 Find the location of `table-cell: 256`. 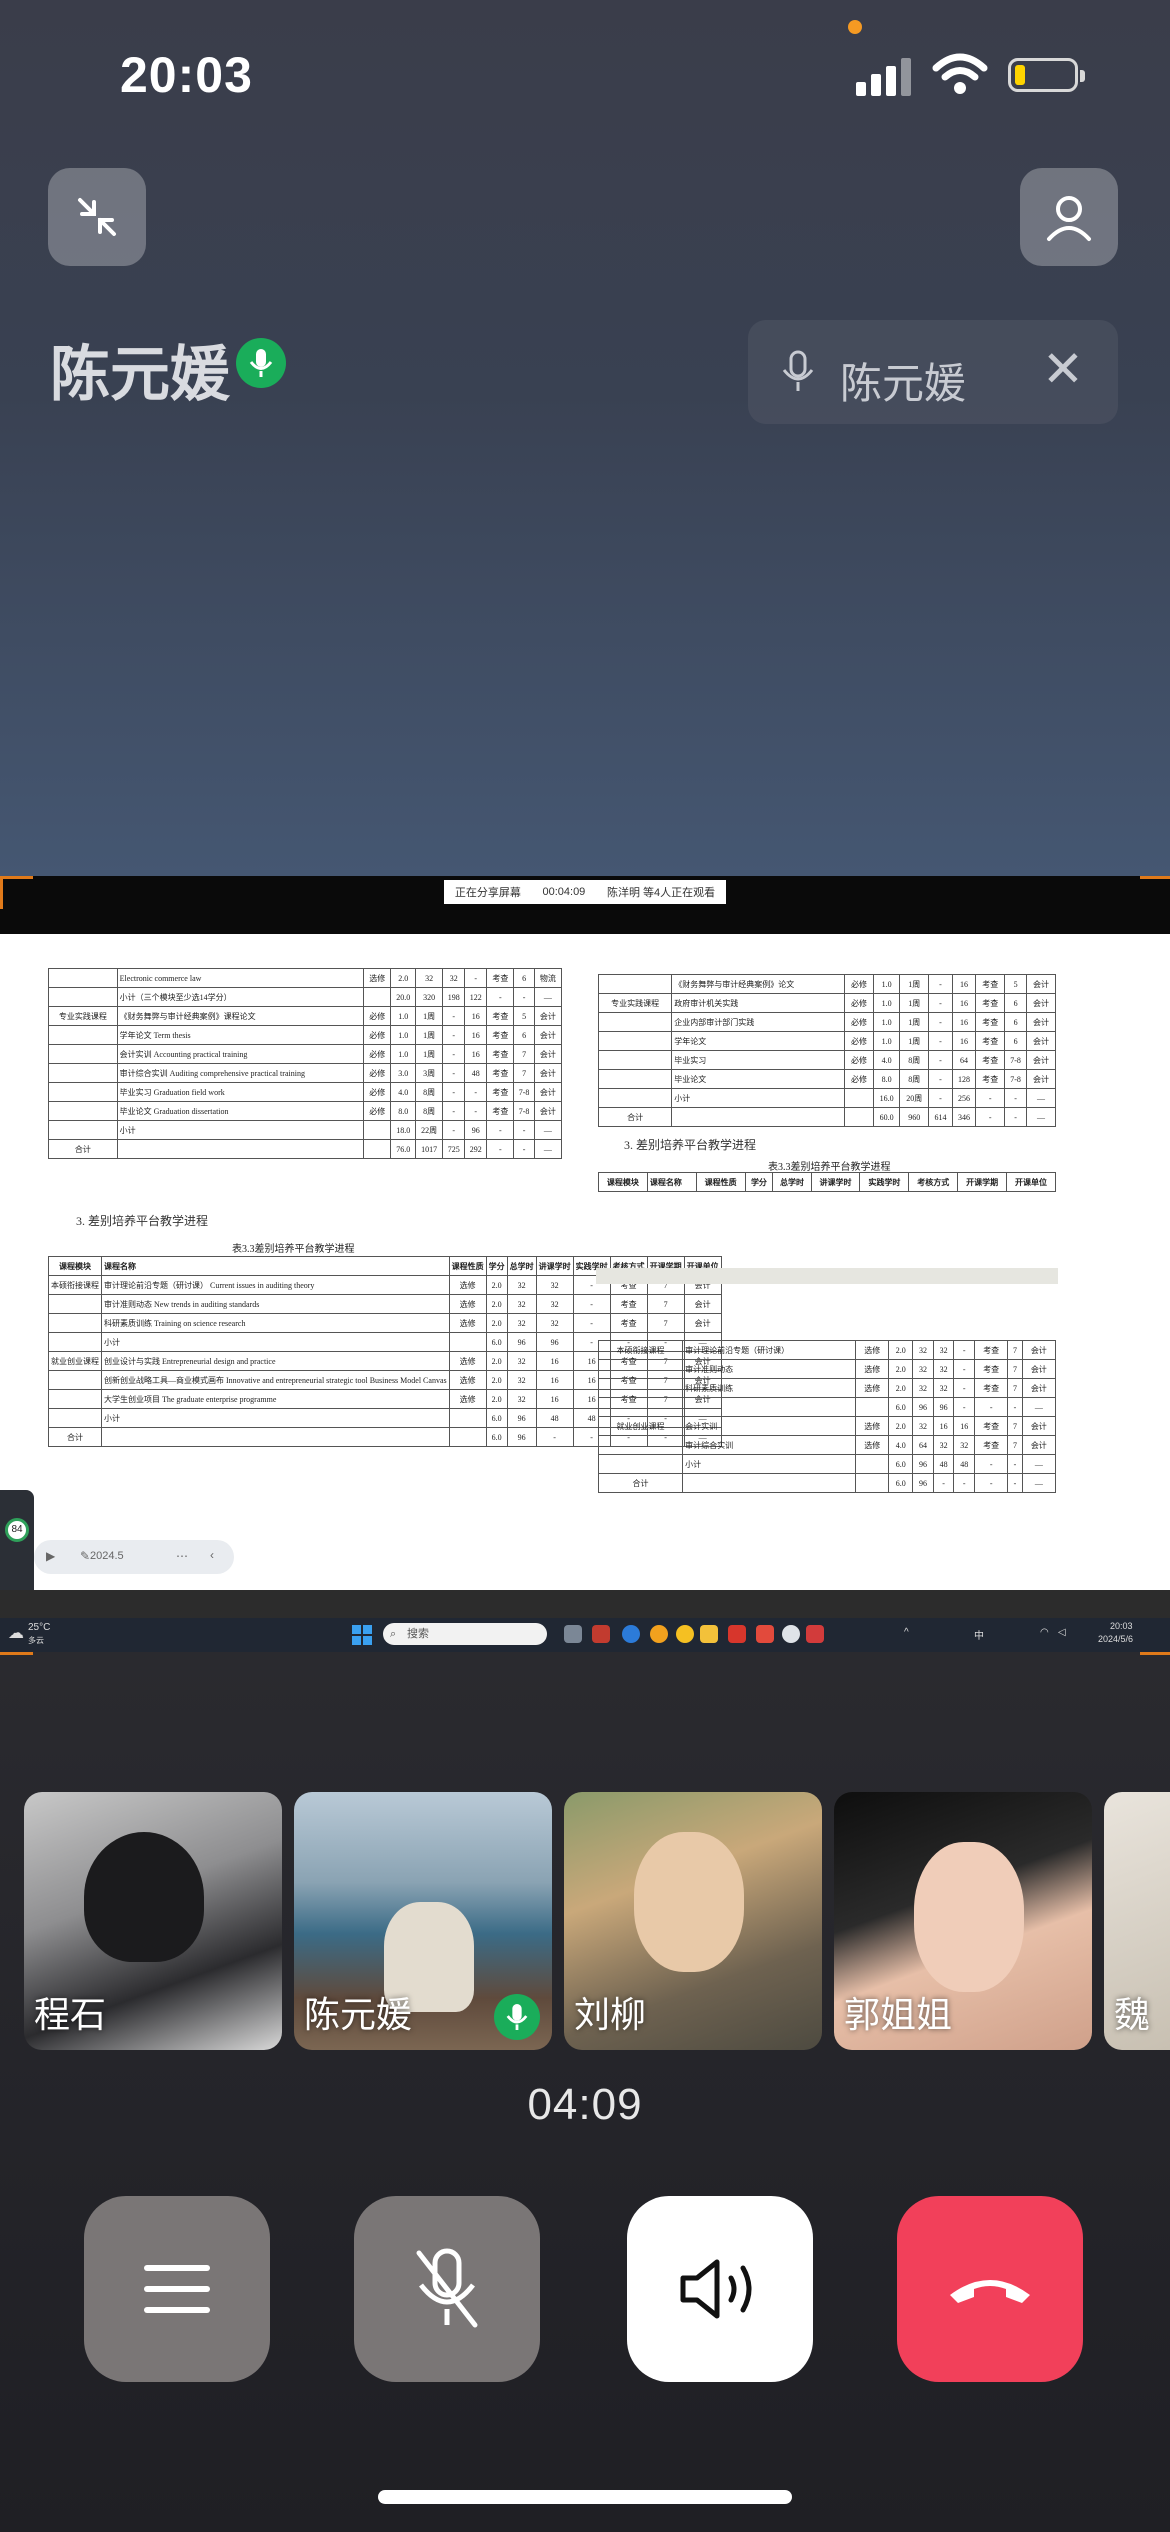

table-cell: 256 is located at coordinates (964, 1098).